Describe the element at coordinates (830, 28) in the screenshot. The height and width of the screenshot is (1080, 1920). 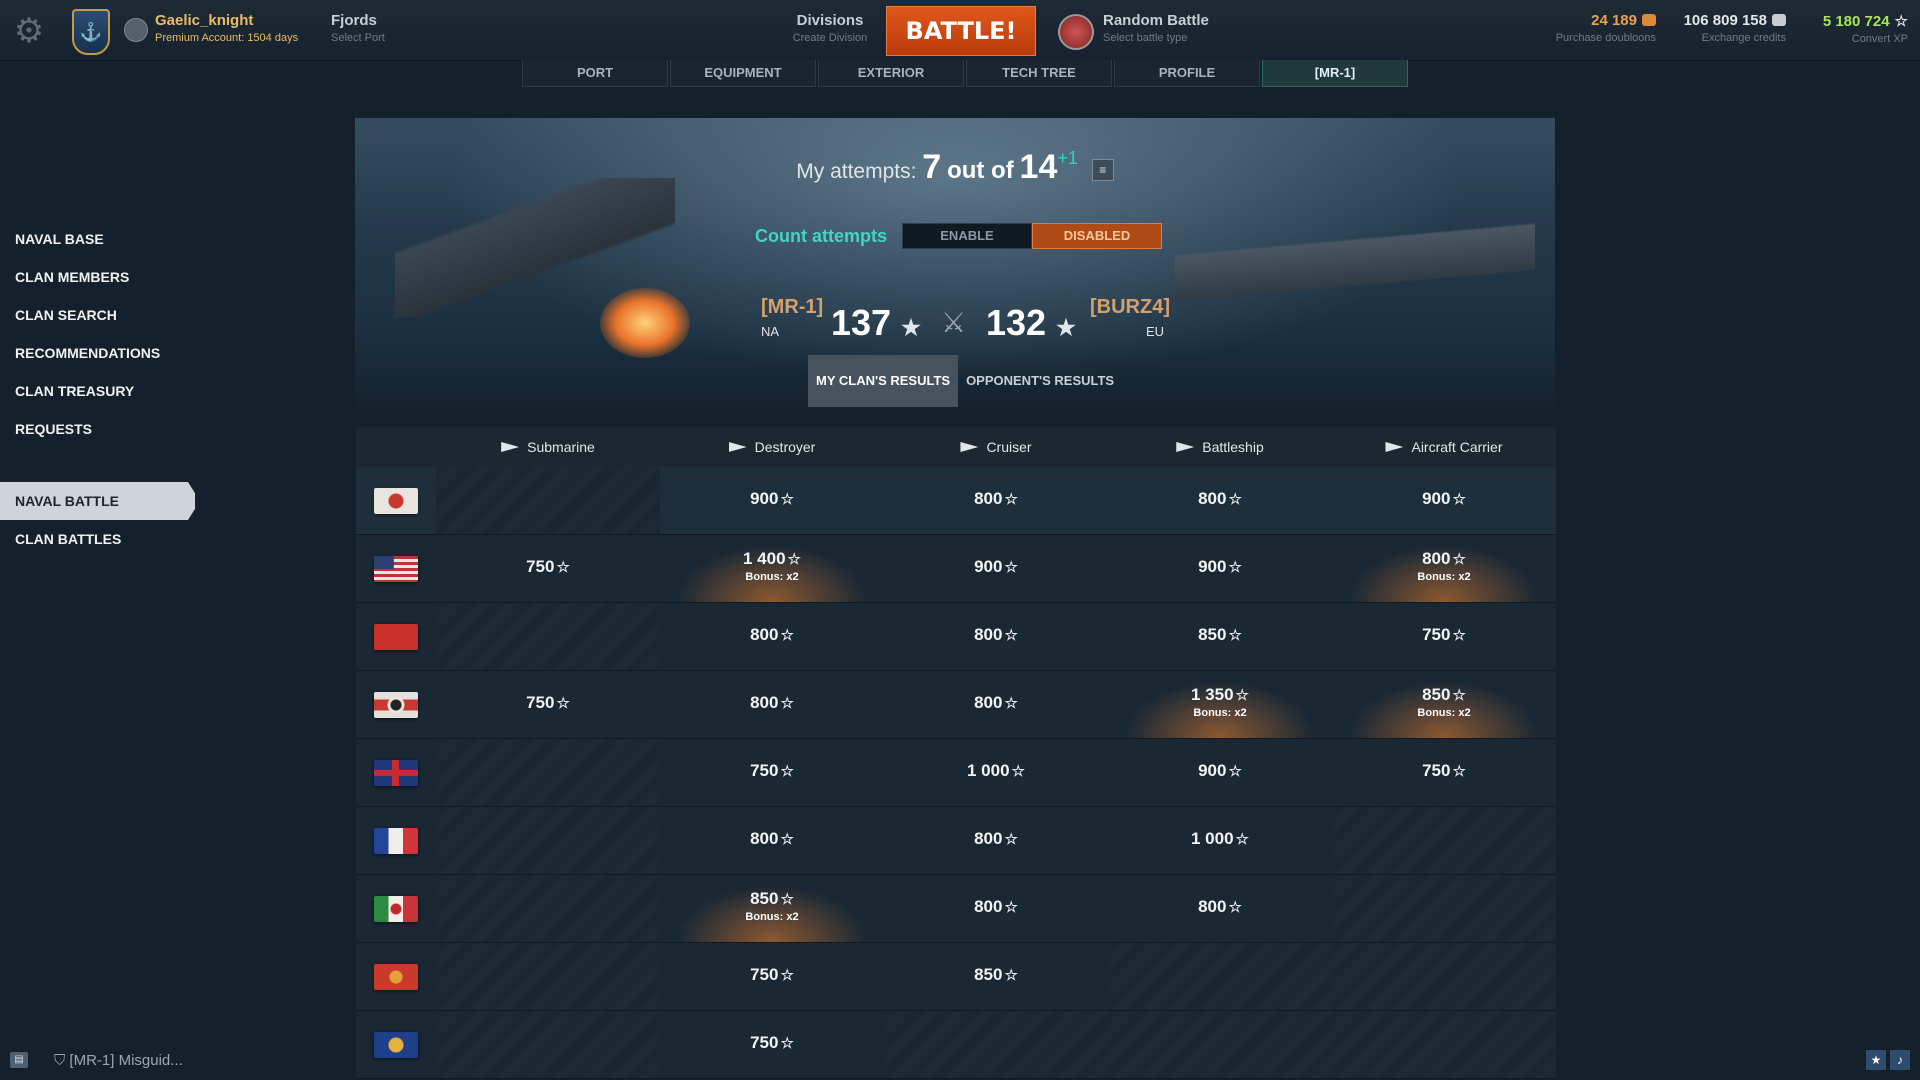
I see `divisions-button: Divisions Create Division` at that location.